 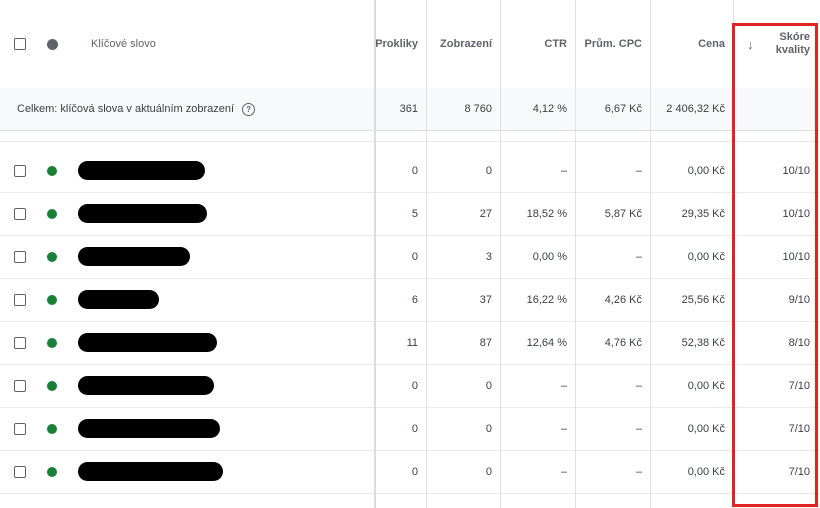 What do you see at coordinates (123, 44) in the screenshot?
I see `column-header-keyword: Klíčové slovo` at bounding box center [123, 44].